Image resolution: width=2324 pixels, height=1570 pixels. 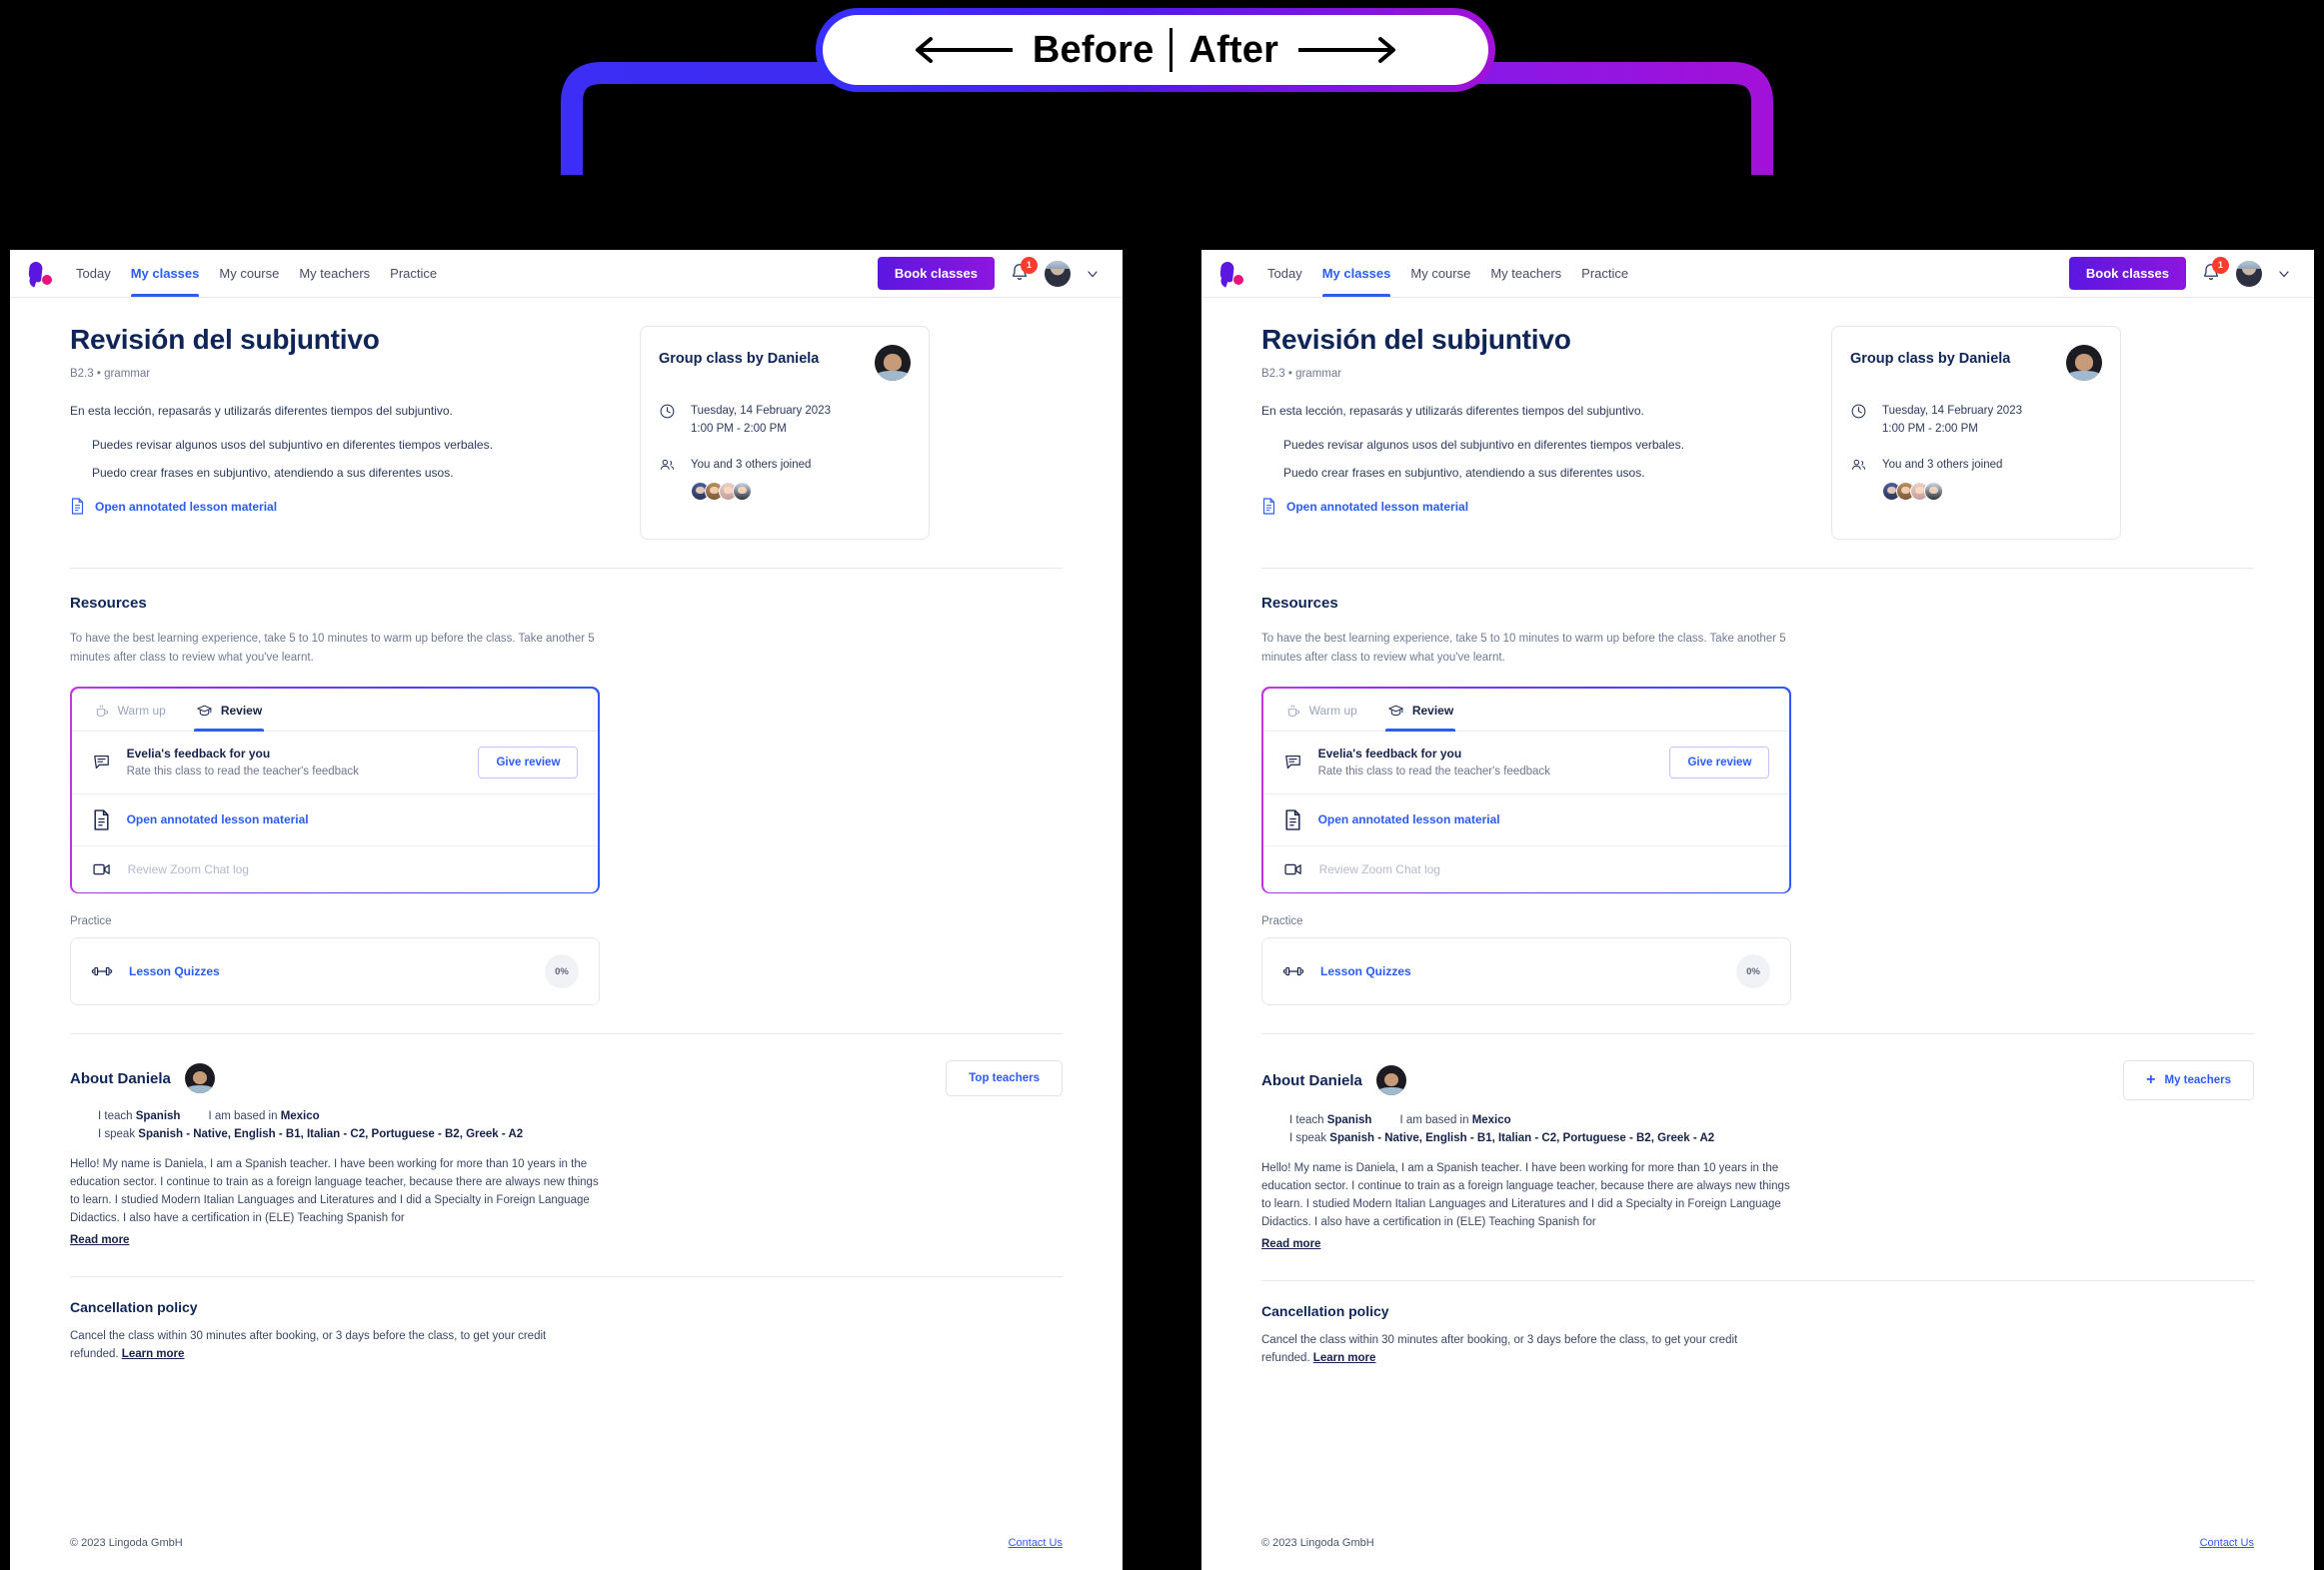 I want to click on zoom-chat-log-label: Review Zoom Chat log, so click(x=1379, y=869).